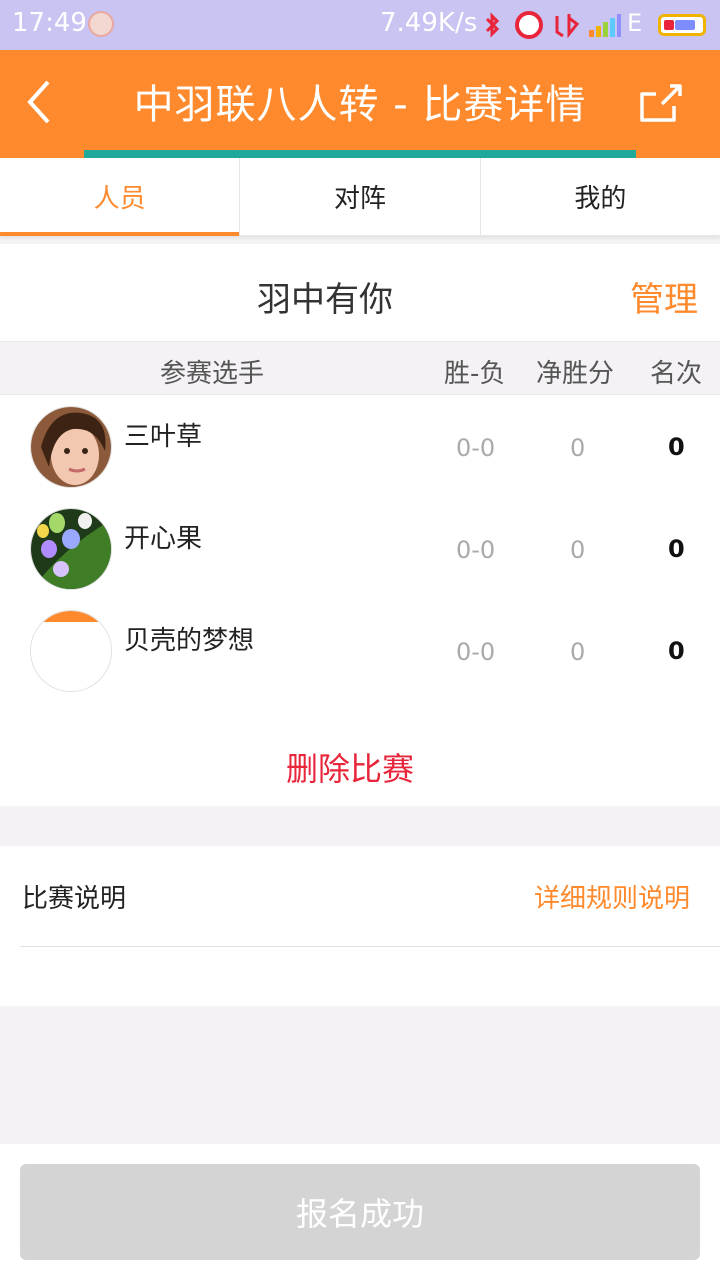  What do you see at coordinates (429, 23) in the screenshot?
I see `net-speed: 7.49K/s` at bounding box center [429, 23].